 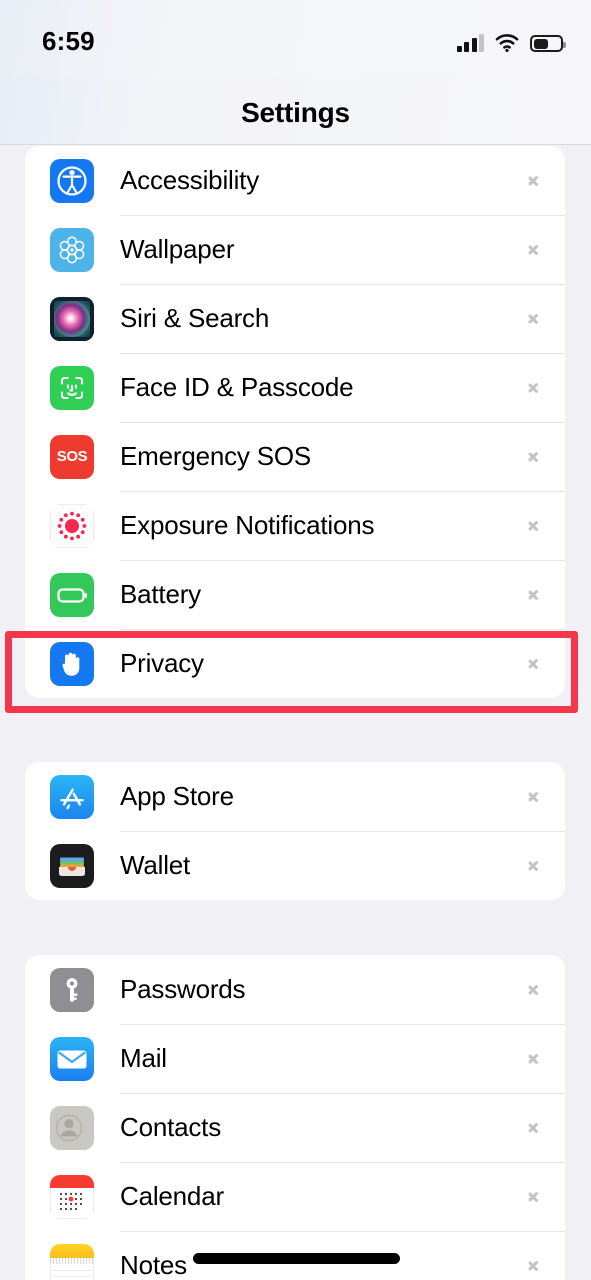 I want to click on sidebar-item-label: Wallpaper, so click(x=177, y=249).